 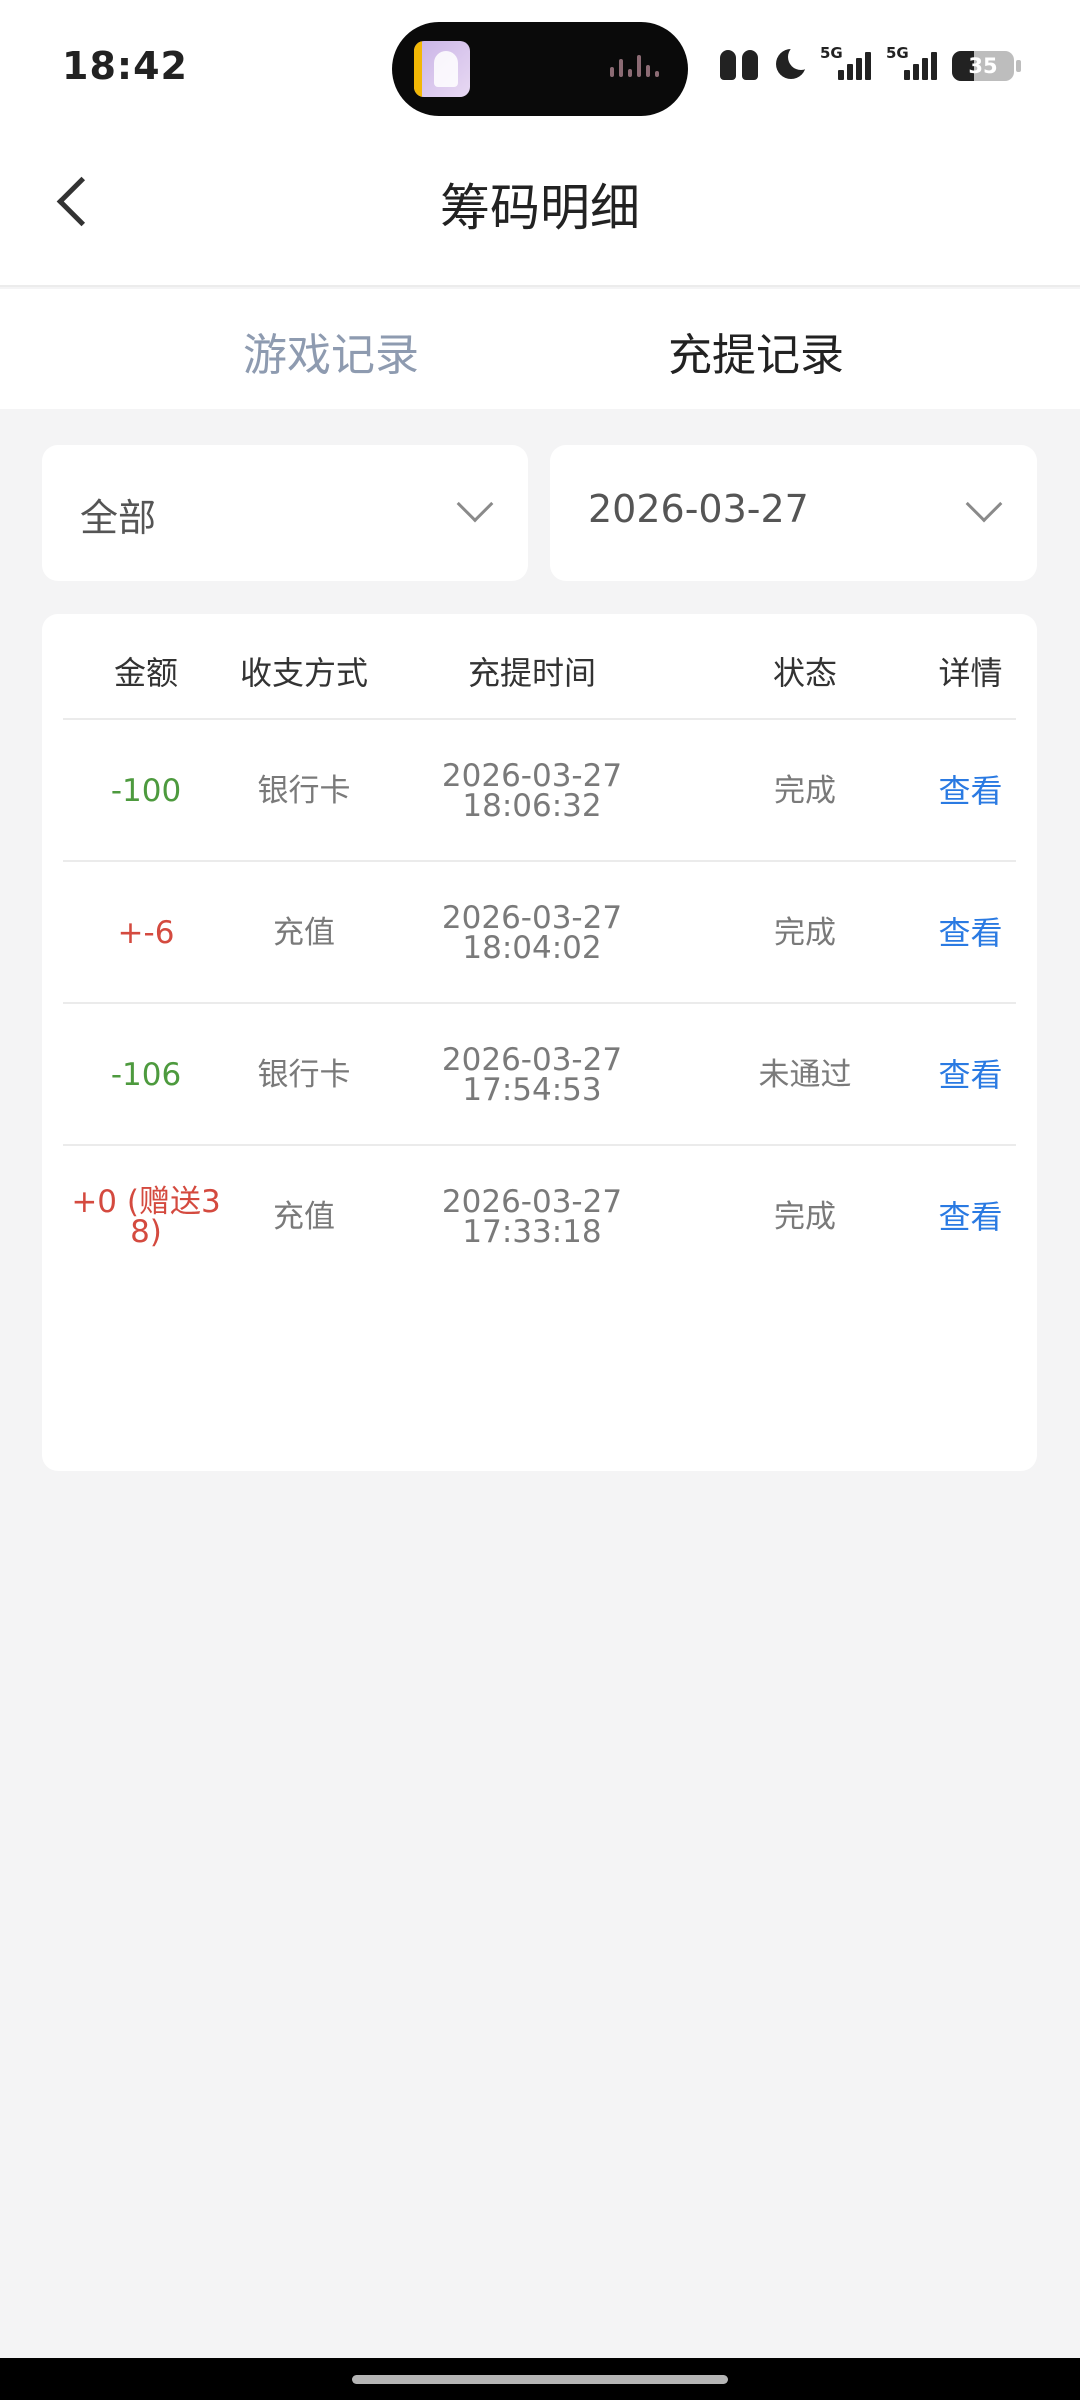 I want to click on status-cell: 未通过, so click(x=805, y=1075).